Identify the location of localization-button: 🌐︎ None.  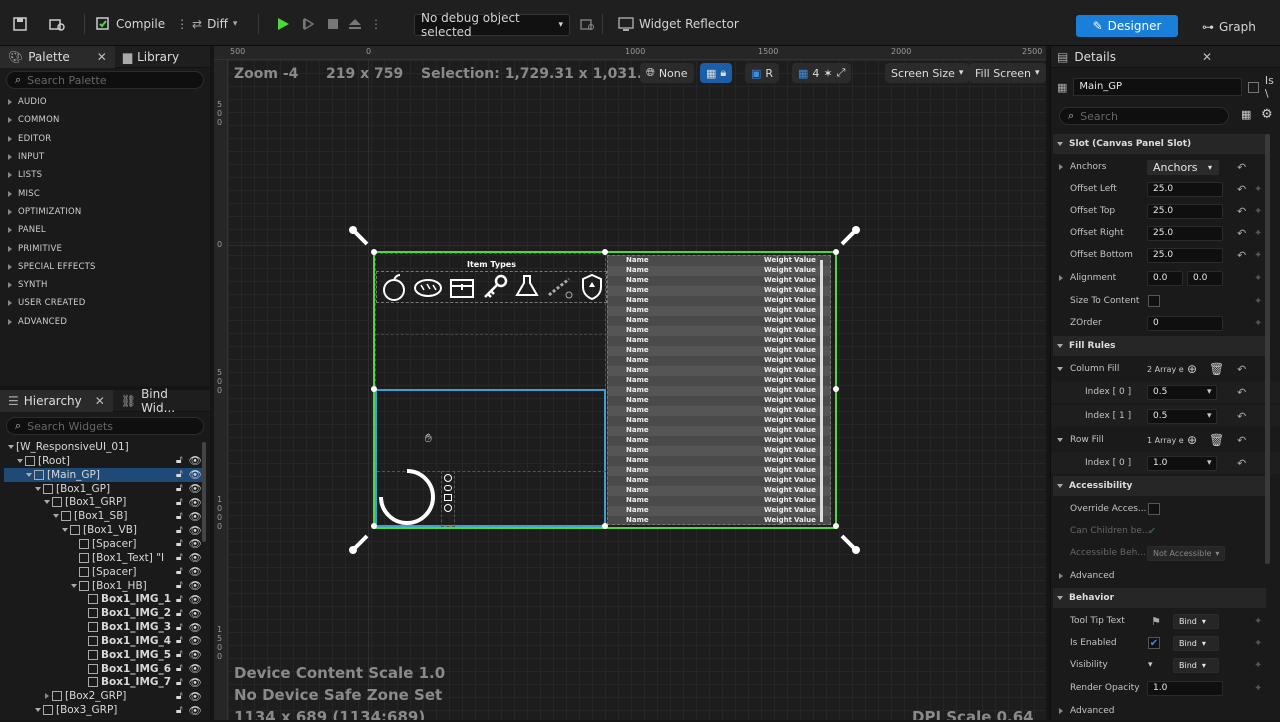
(667, 73).